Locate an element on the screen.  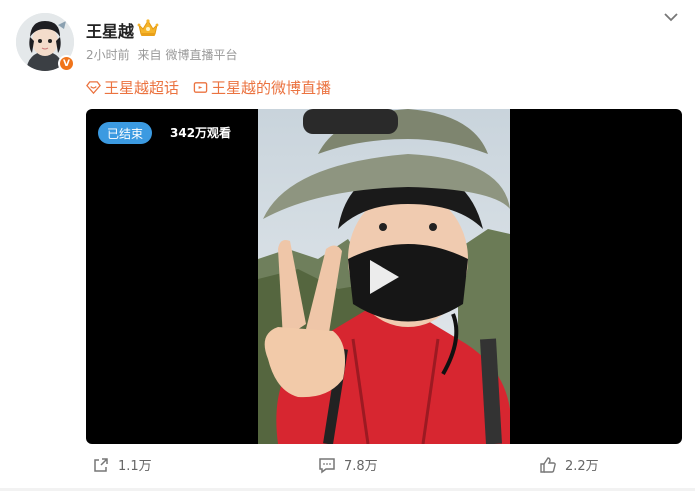
view-count: 342万观看 is located at coordinates (201, 133).